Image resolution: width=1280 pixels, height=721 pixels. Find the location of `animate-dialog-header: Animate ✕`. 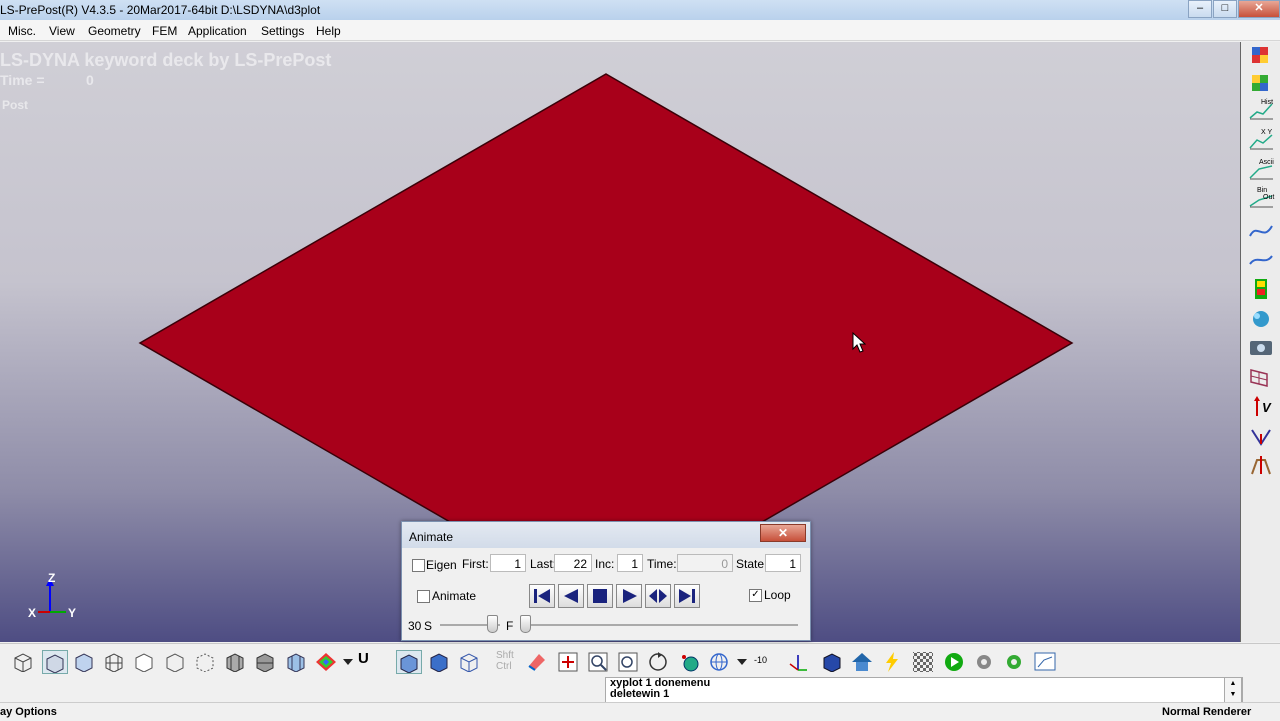

animate-dialog-header: Animate ✕ is located at coordinates (606, 535).